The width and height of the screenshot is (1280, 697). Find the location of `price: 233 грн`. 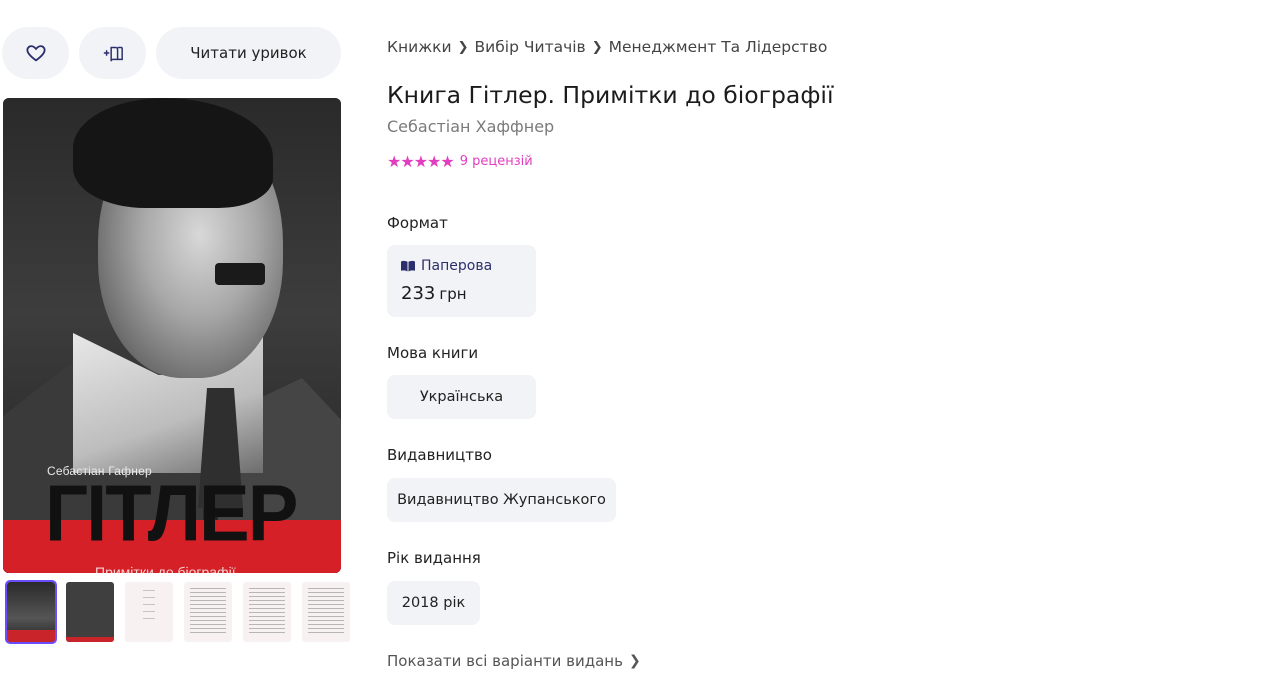

price: 233 грн is located at coordinates (434, 293).